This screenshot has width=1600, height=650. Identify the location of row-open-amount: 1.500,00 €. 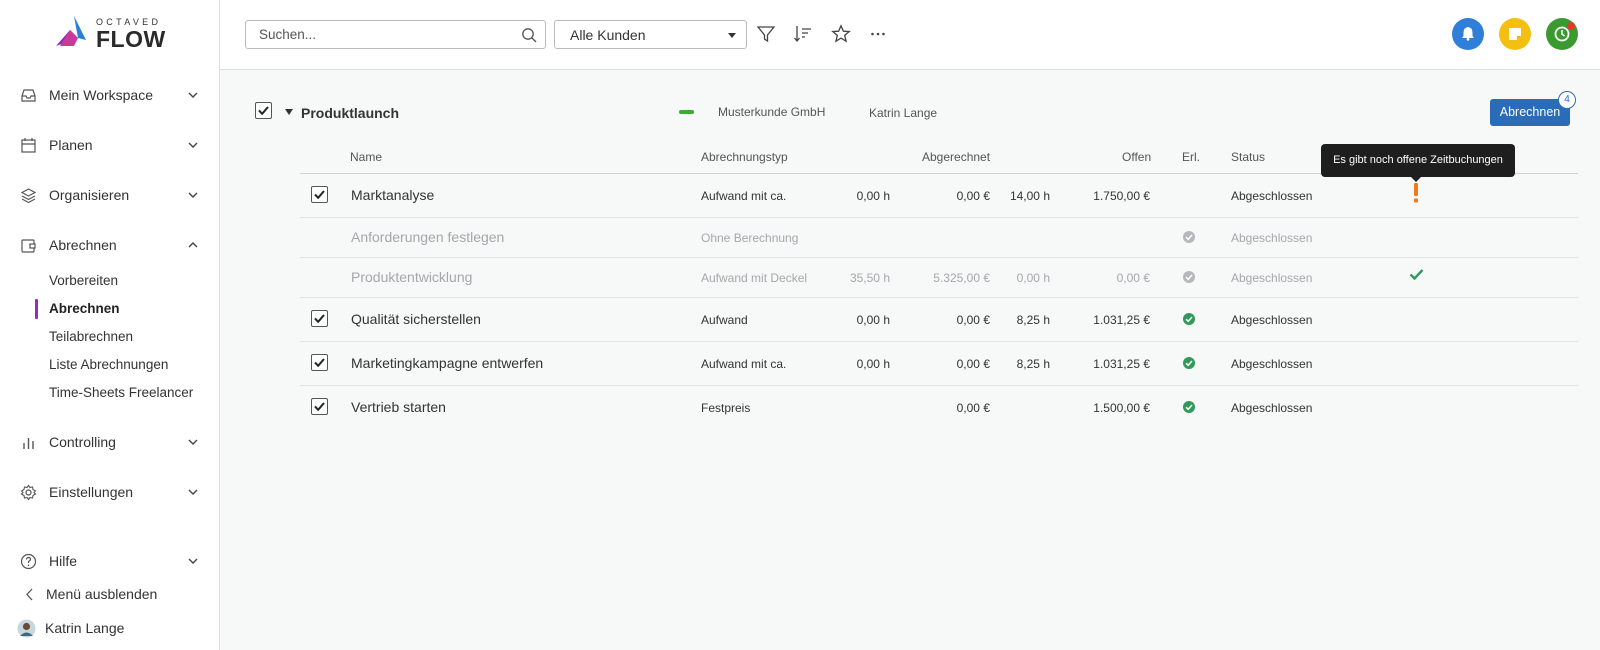
(1121, 408).